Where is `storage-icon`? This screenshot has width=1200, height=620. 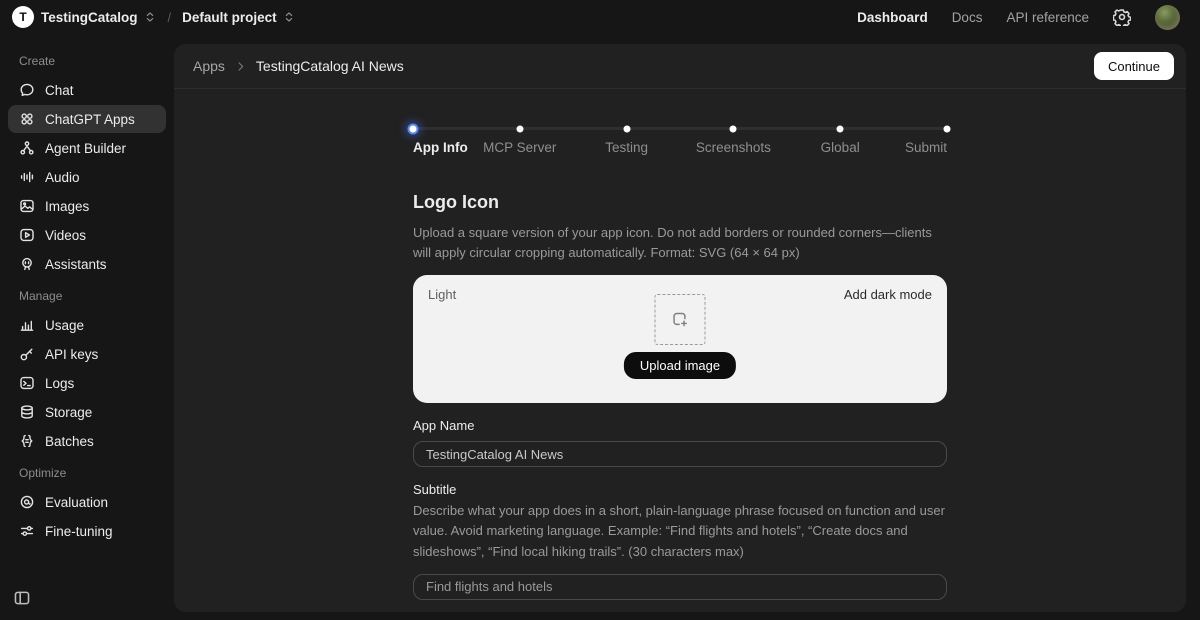 storage-icon is located at coordinates (27, 412).